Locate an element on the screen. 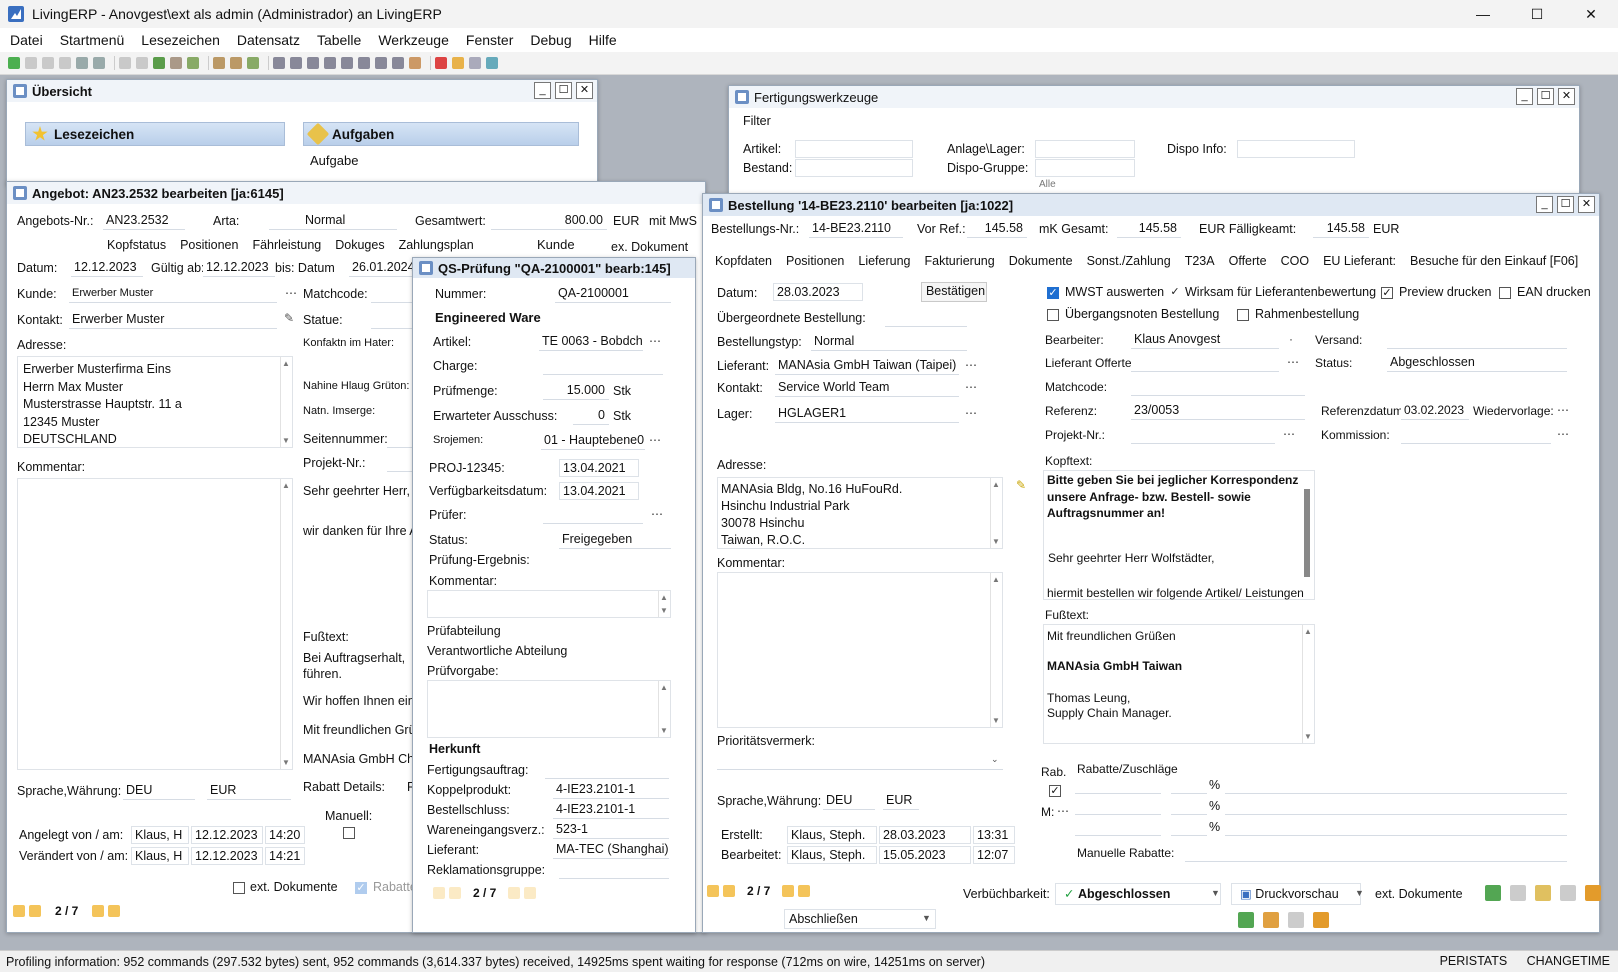 The height and width of the screenshot is (972, 1618). gueltig-field: 12.12.2023 is located at coordinates (239, 268).